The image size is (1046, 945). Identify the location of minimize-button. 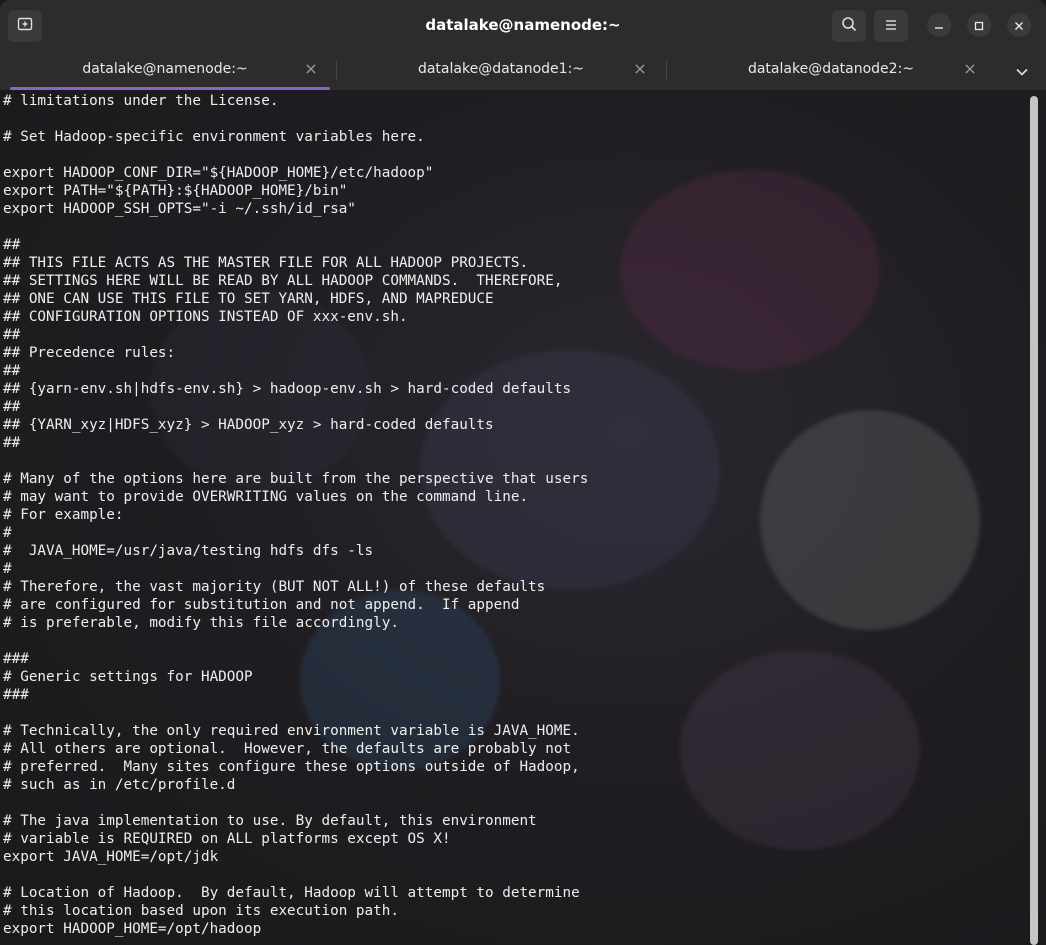
(939, 25).